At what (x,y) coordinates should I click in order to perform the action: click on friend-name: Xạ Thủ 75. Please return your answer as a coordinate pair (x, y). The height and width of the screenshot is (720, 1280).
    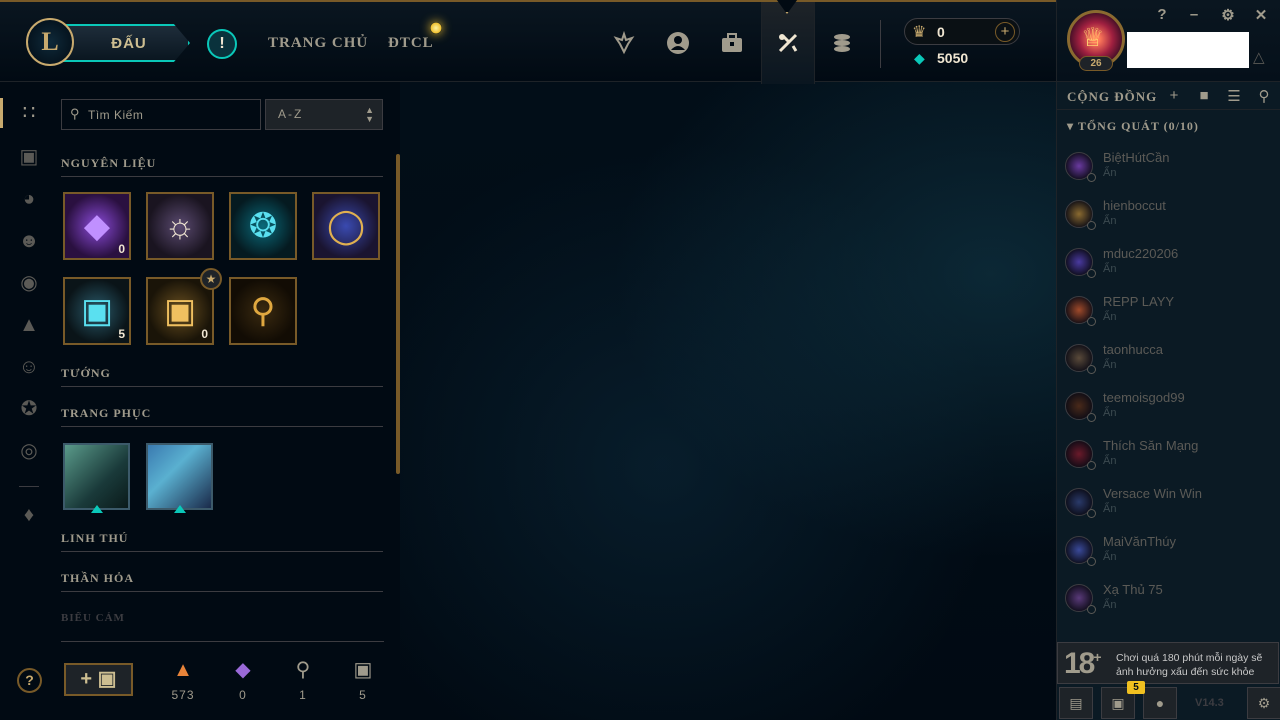
    Looking at the image, I should click on (1133, 589).